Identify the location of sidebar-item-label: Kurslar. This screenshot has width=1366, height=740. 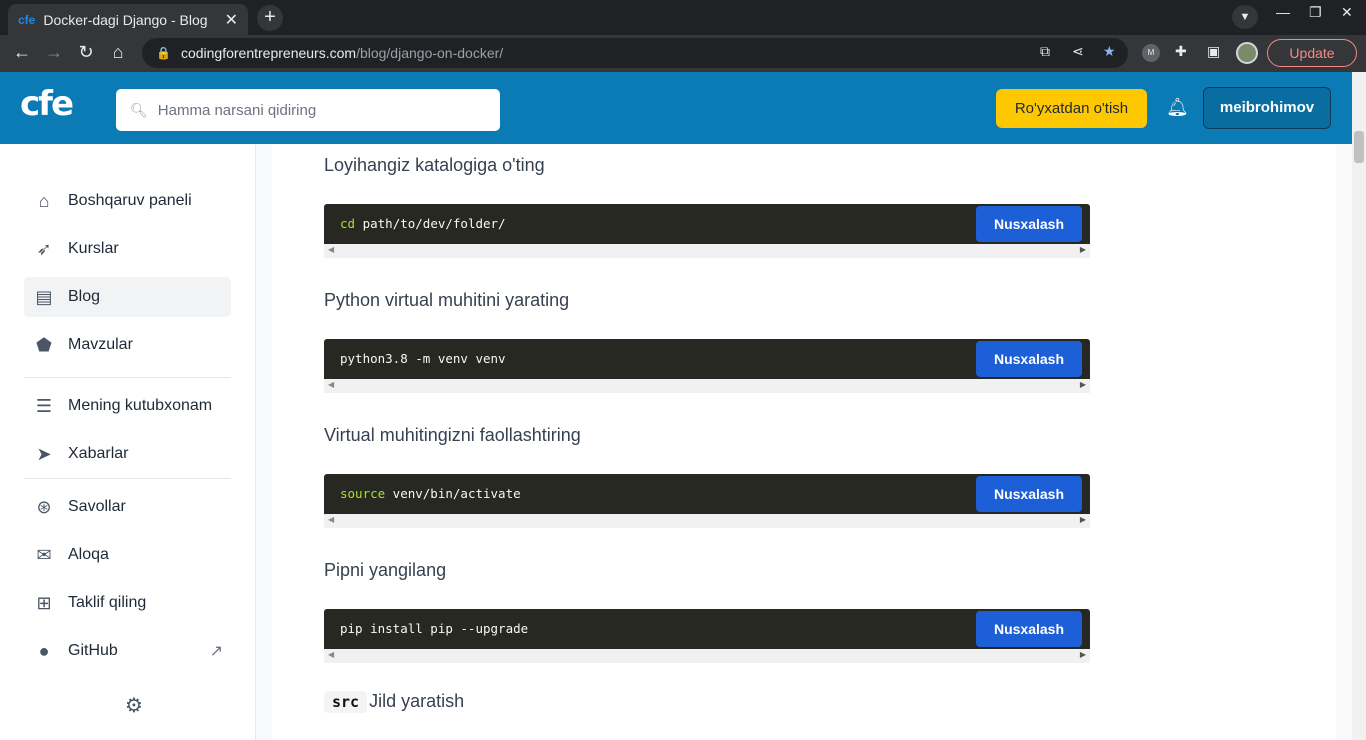
(93, 248).